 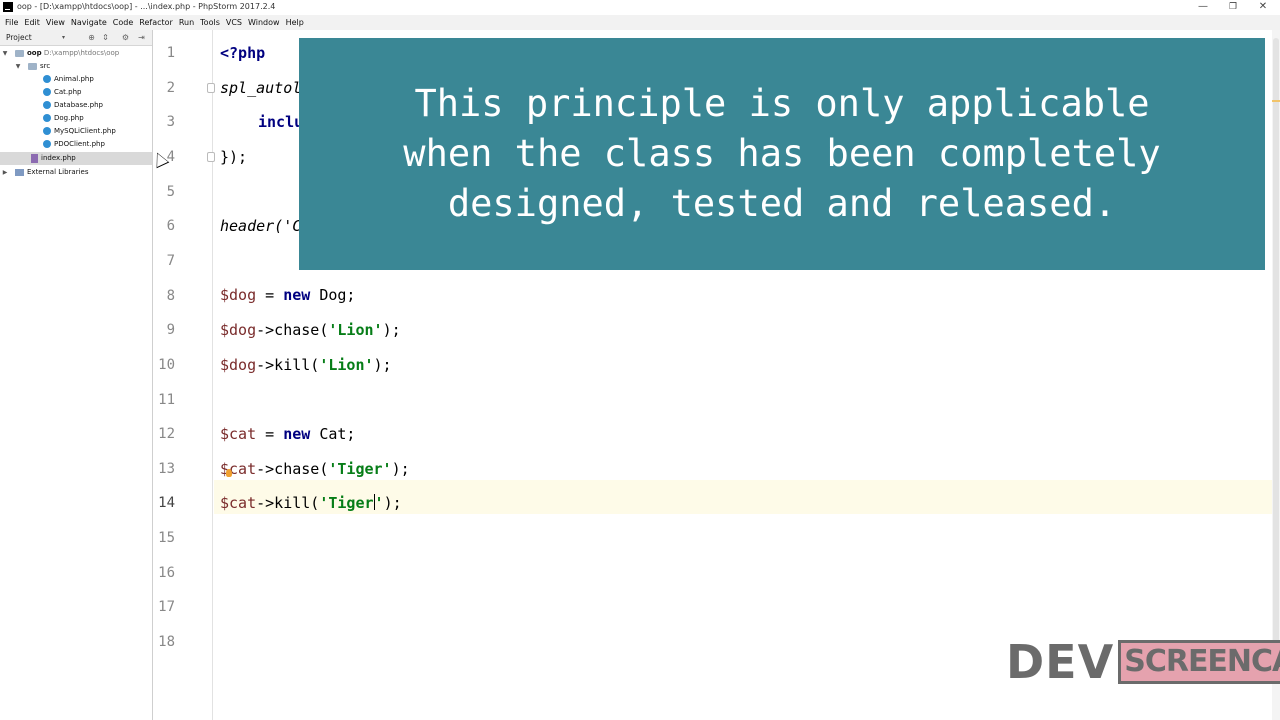 I want to click on tree-file-label: Animal.php, so click(x=74, y=79).